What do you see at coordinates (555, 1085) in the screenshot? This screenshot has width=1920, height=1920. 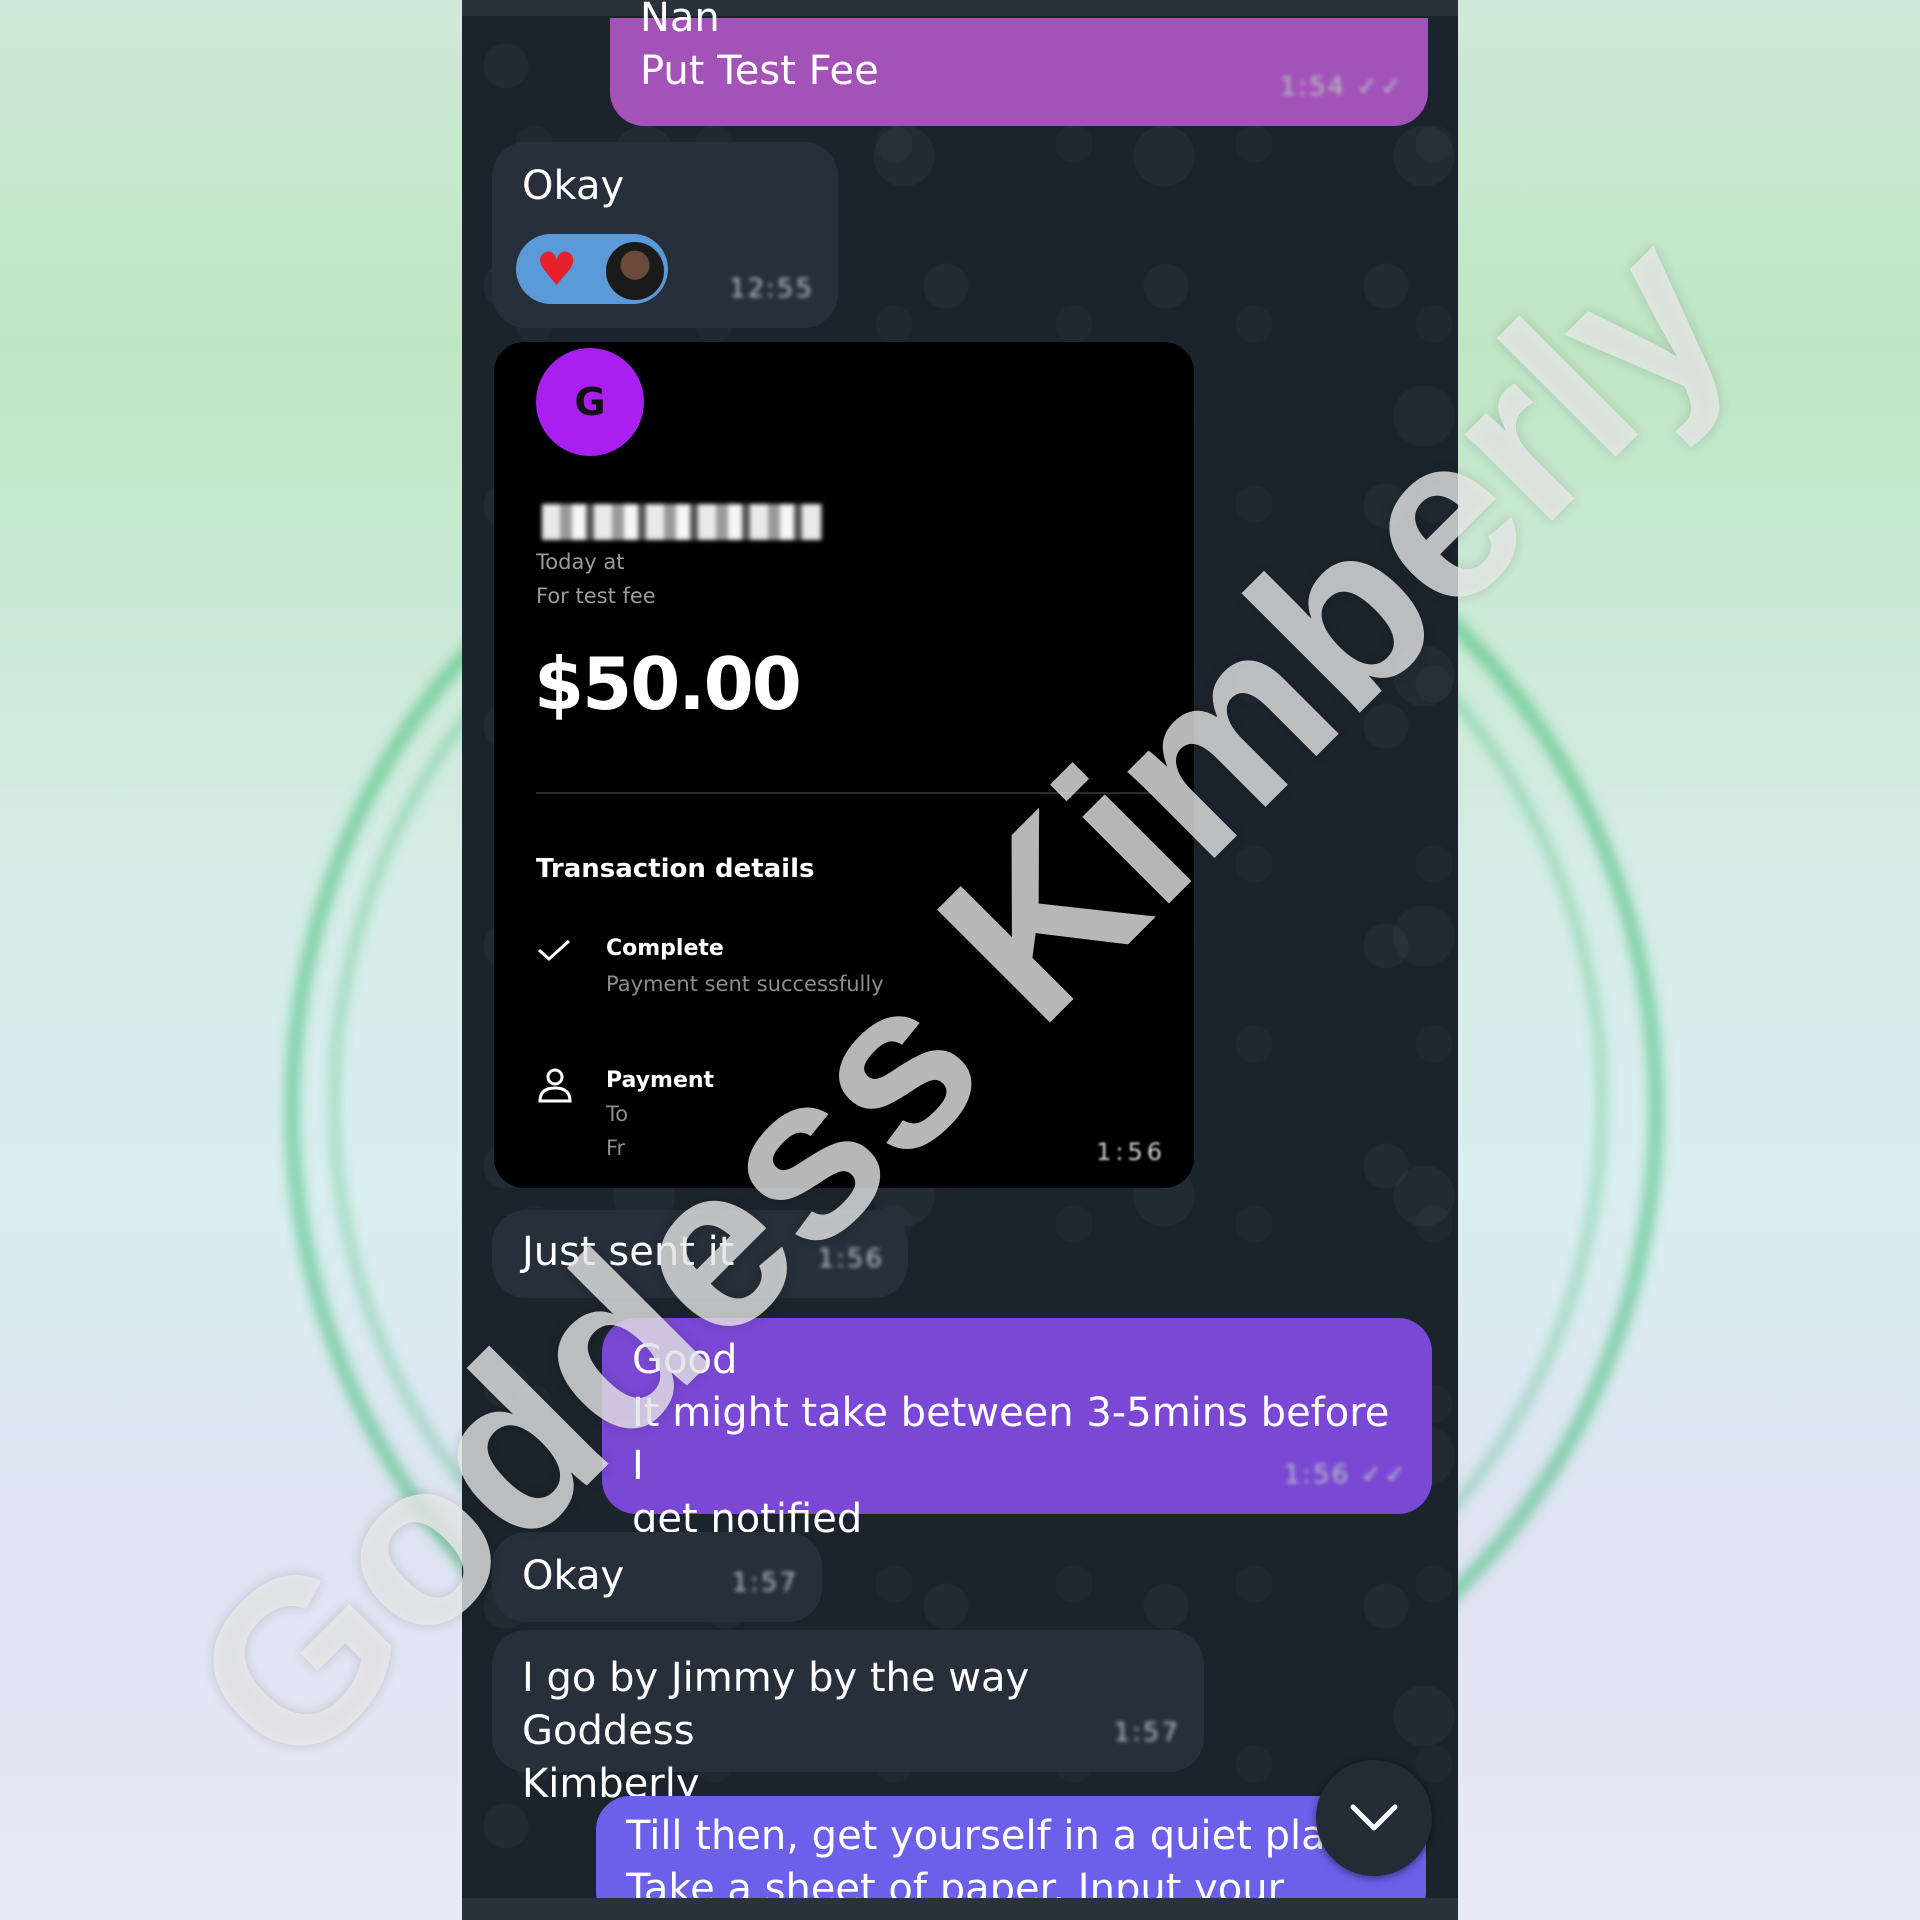 I see `person-icon` at bounding box center [555, 1085].